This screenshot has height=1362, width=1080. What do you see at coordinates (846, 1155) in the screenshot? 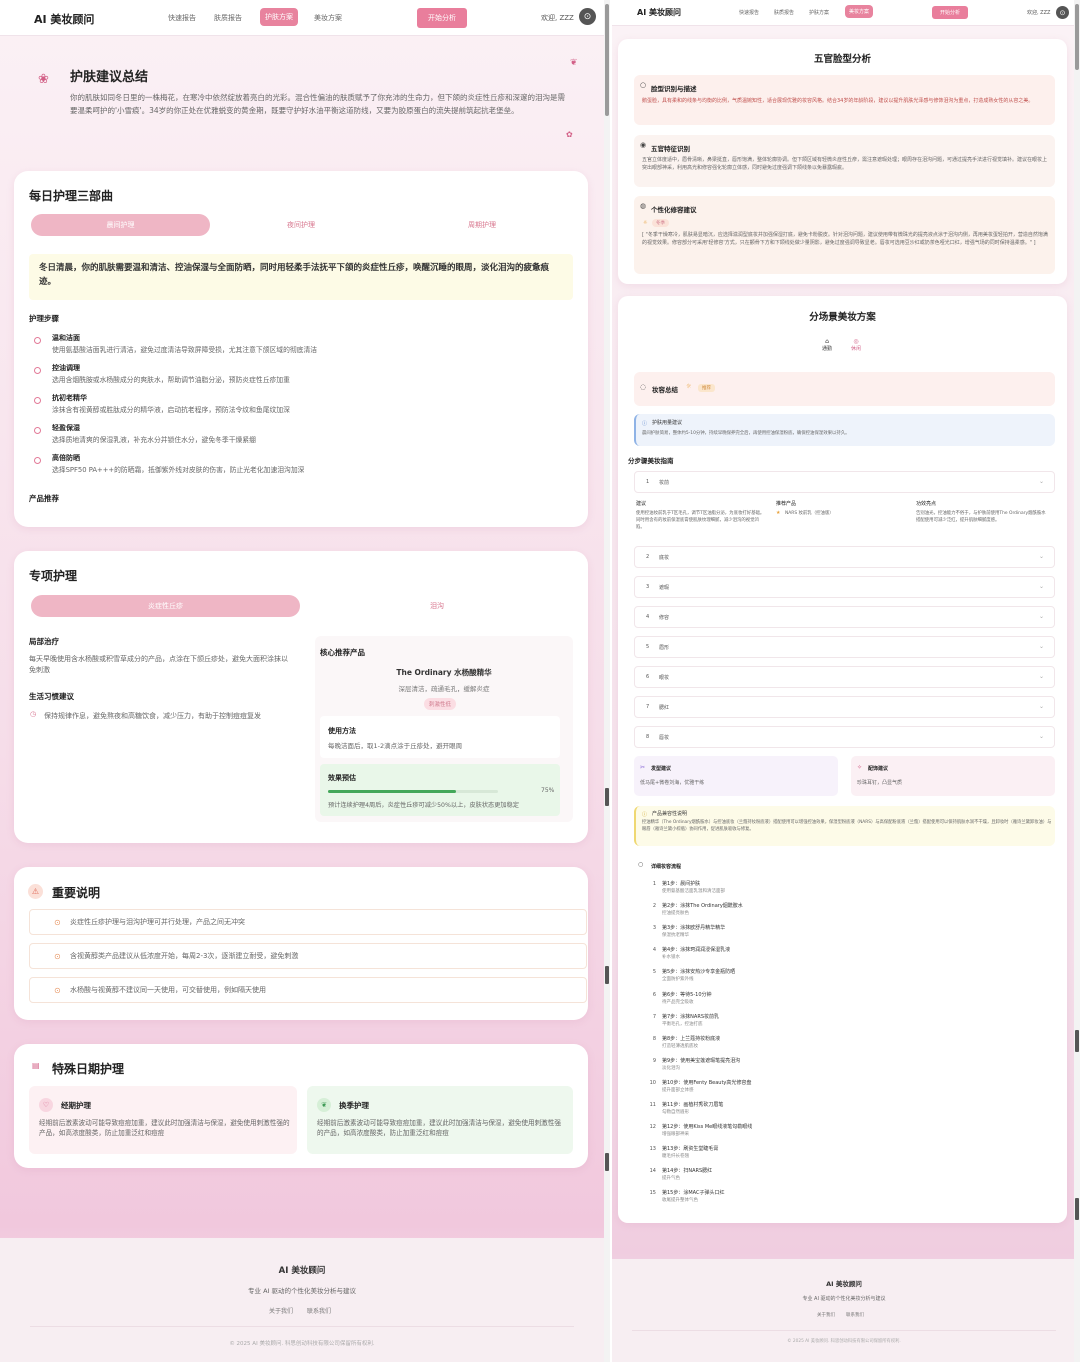
I see `flow-step: 13 第13步：刷资生堂睫毛膏 睫毛纤长卷翘` at bounding box center [846, 1155].